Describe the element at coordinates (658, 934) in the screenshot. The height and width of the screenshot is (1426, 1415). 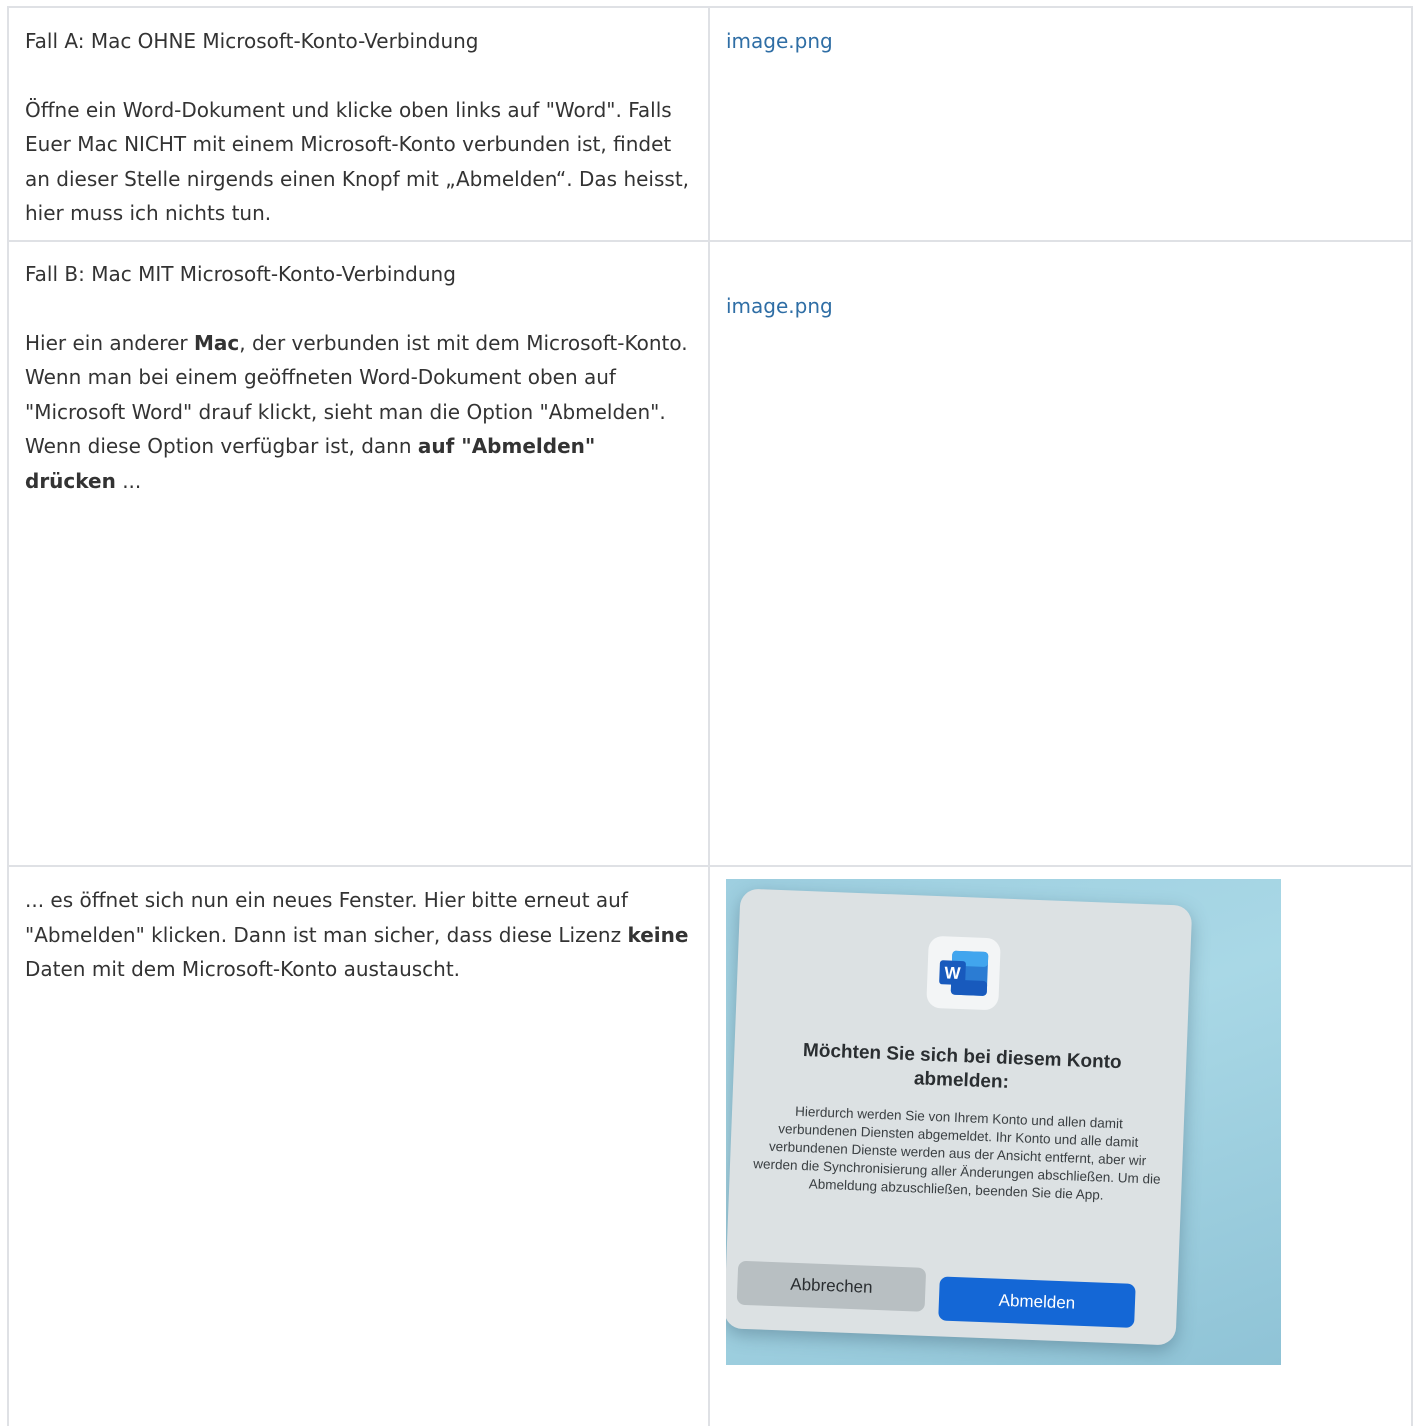
I see `step-bold-1: keine` at that location.